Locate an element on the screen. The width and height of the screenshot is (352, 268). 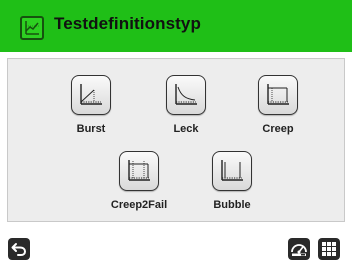
tile-burst: Burst is located at coordinates (91, 105).